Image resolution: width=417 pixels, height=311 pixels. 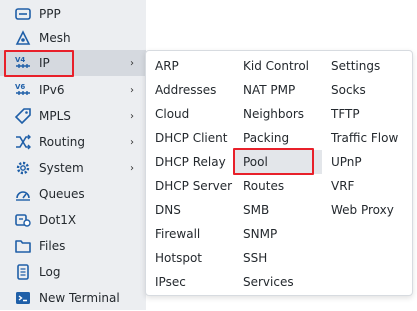 What do you see at coordinates (362, 210) in the screenshot?
I see `menu-item-web-proxy: Web Proxy` at bounding box center [362, 210].